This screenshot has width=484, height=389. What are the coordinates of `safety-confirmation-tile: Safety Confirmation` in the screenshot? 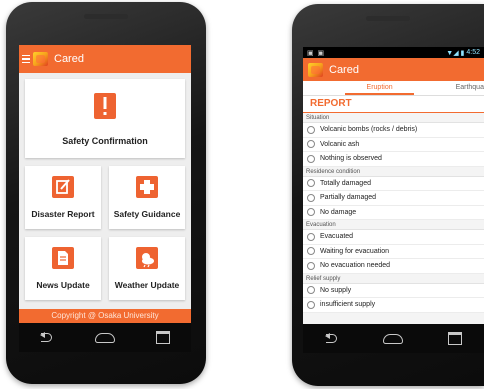 It's located at (105, 118).